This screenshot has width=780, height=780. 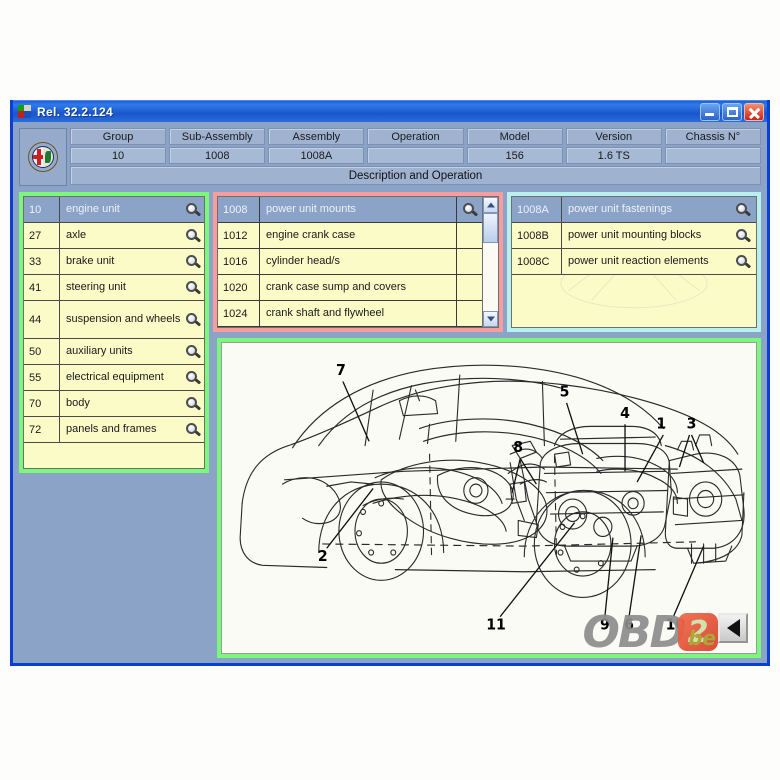 I want to click on left-arrow-icon, so click(x=733, y=628).